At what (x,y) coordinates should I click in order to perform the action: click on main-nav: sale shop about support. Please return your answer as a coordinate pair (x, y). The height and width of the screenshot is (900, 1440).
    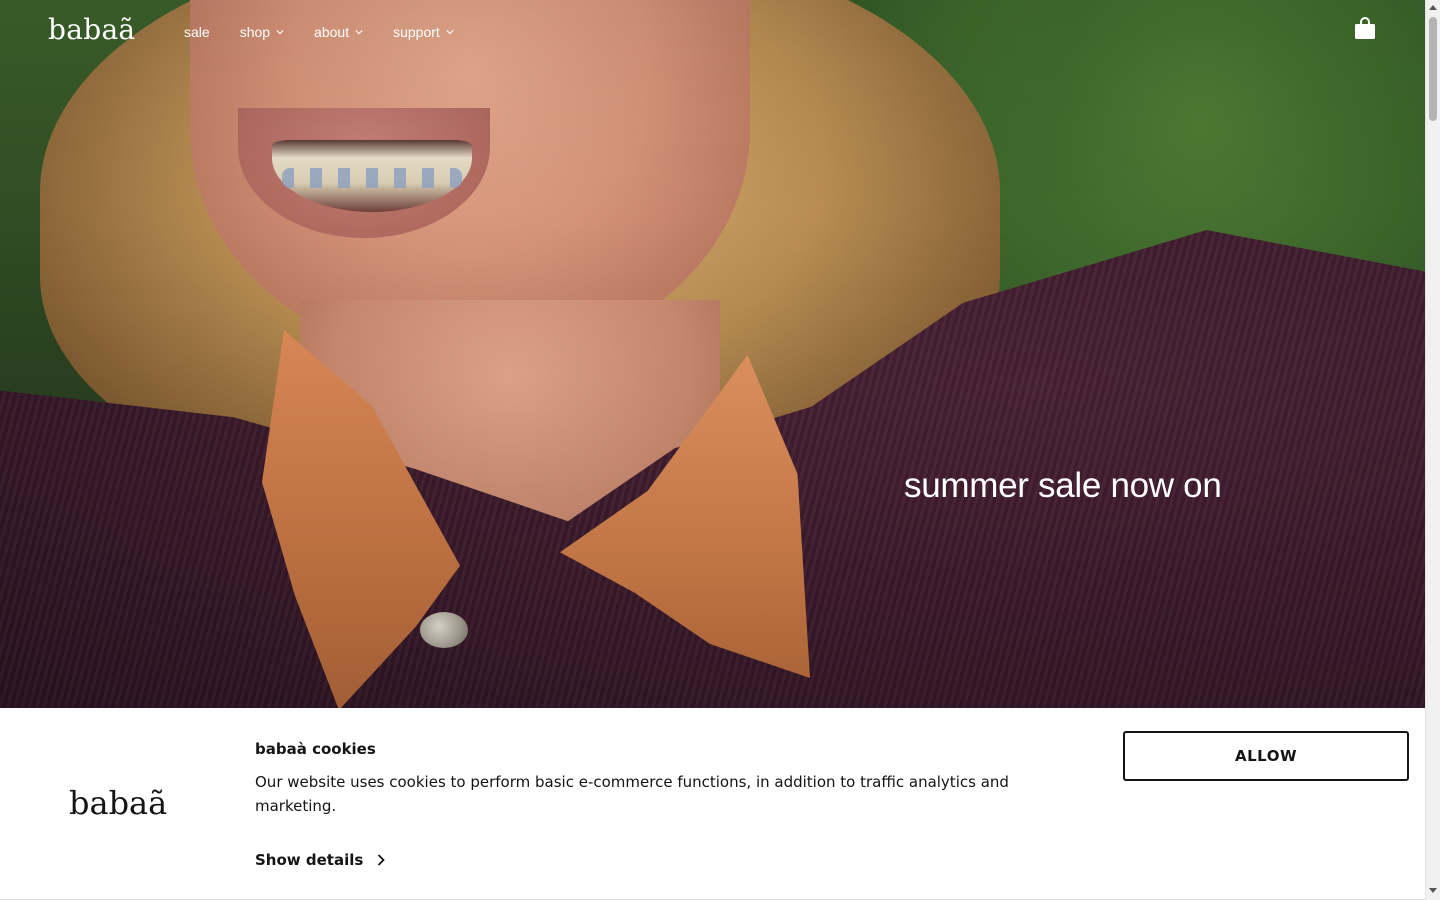
    Looking at the image, I should click on (334, 32).